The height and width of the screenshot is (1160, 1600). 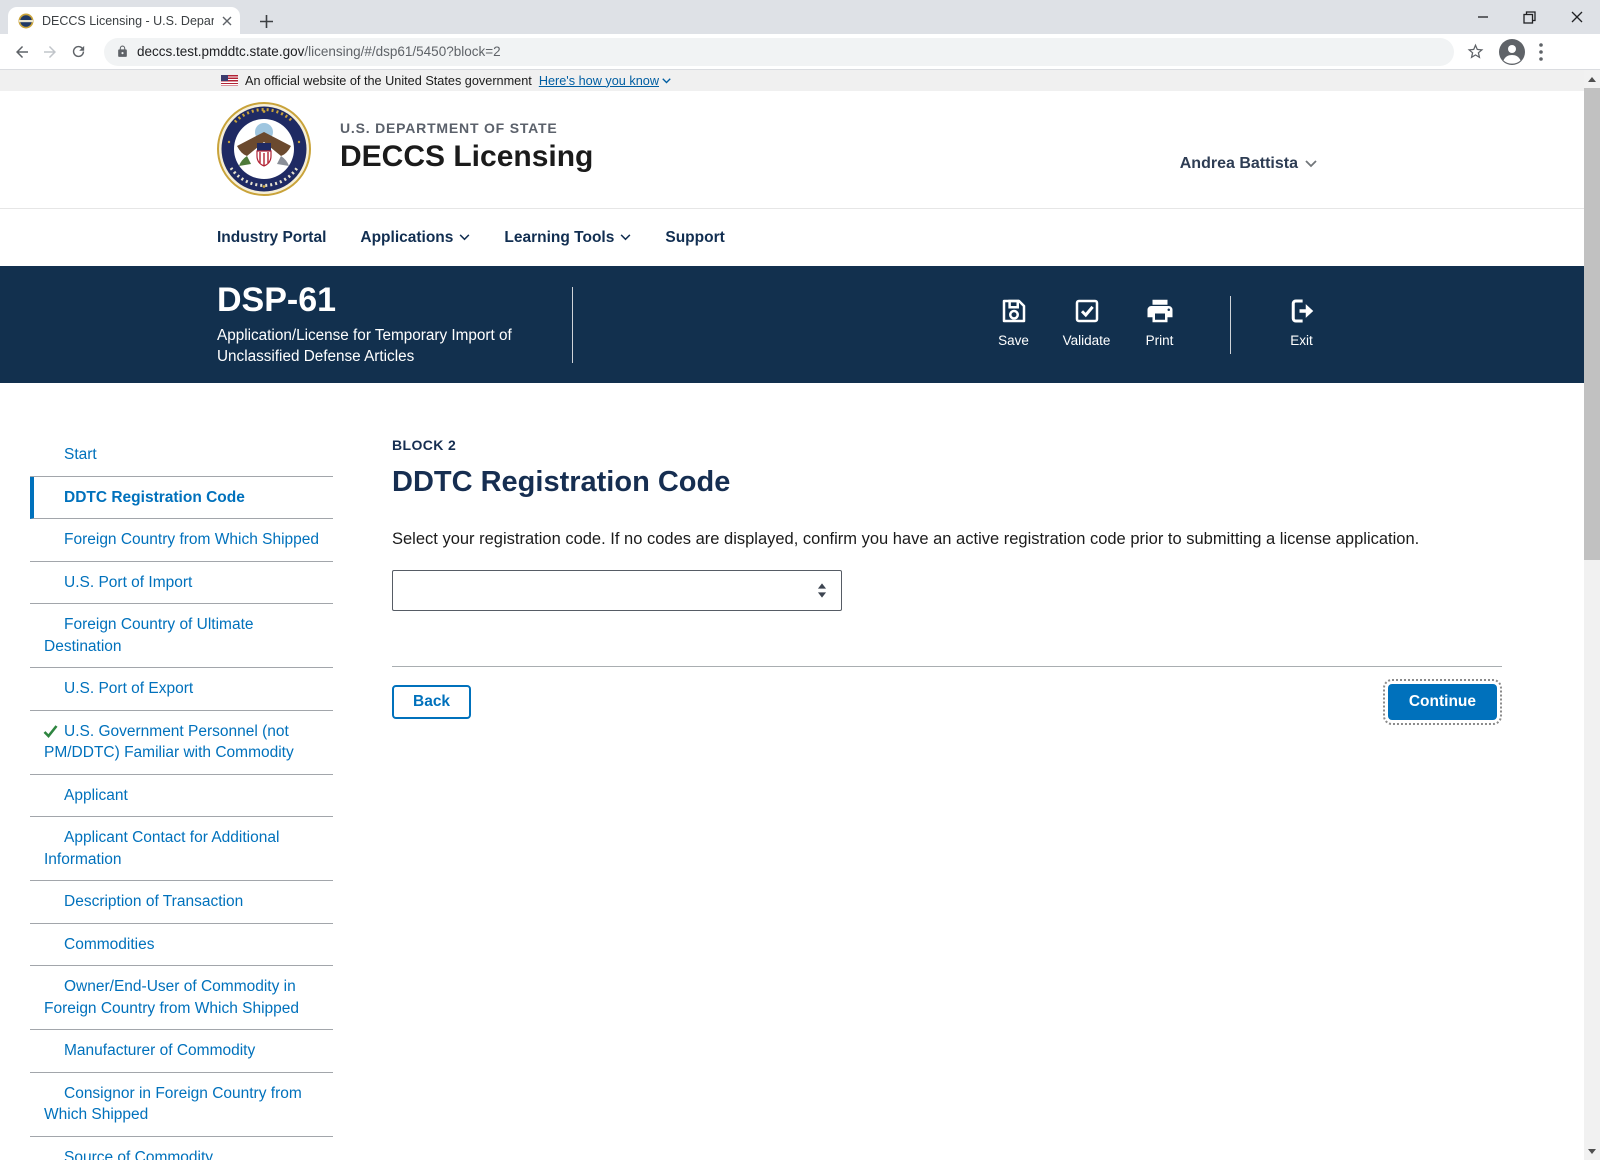 I want to click on nav-item-support: Support, so click(x=694, y=238).